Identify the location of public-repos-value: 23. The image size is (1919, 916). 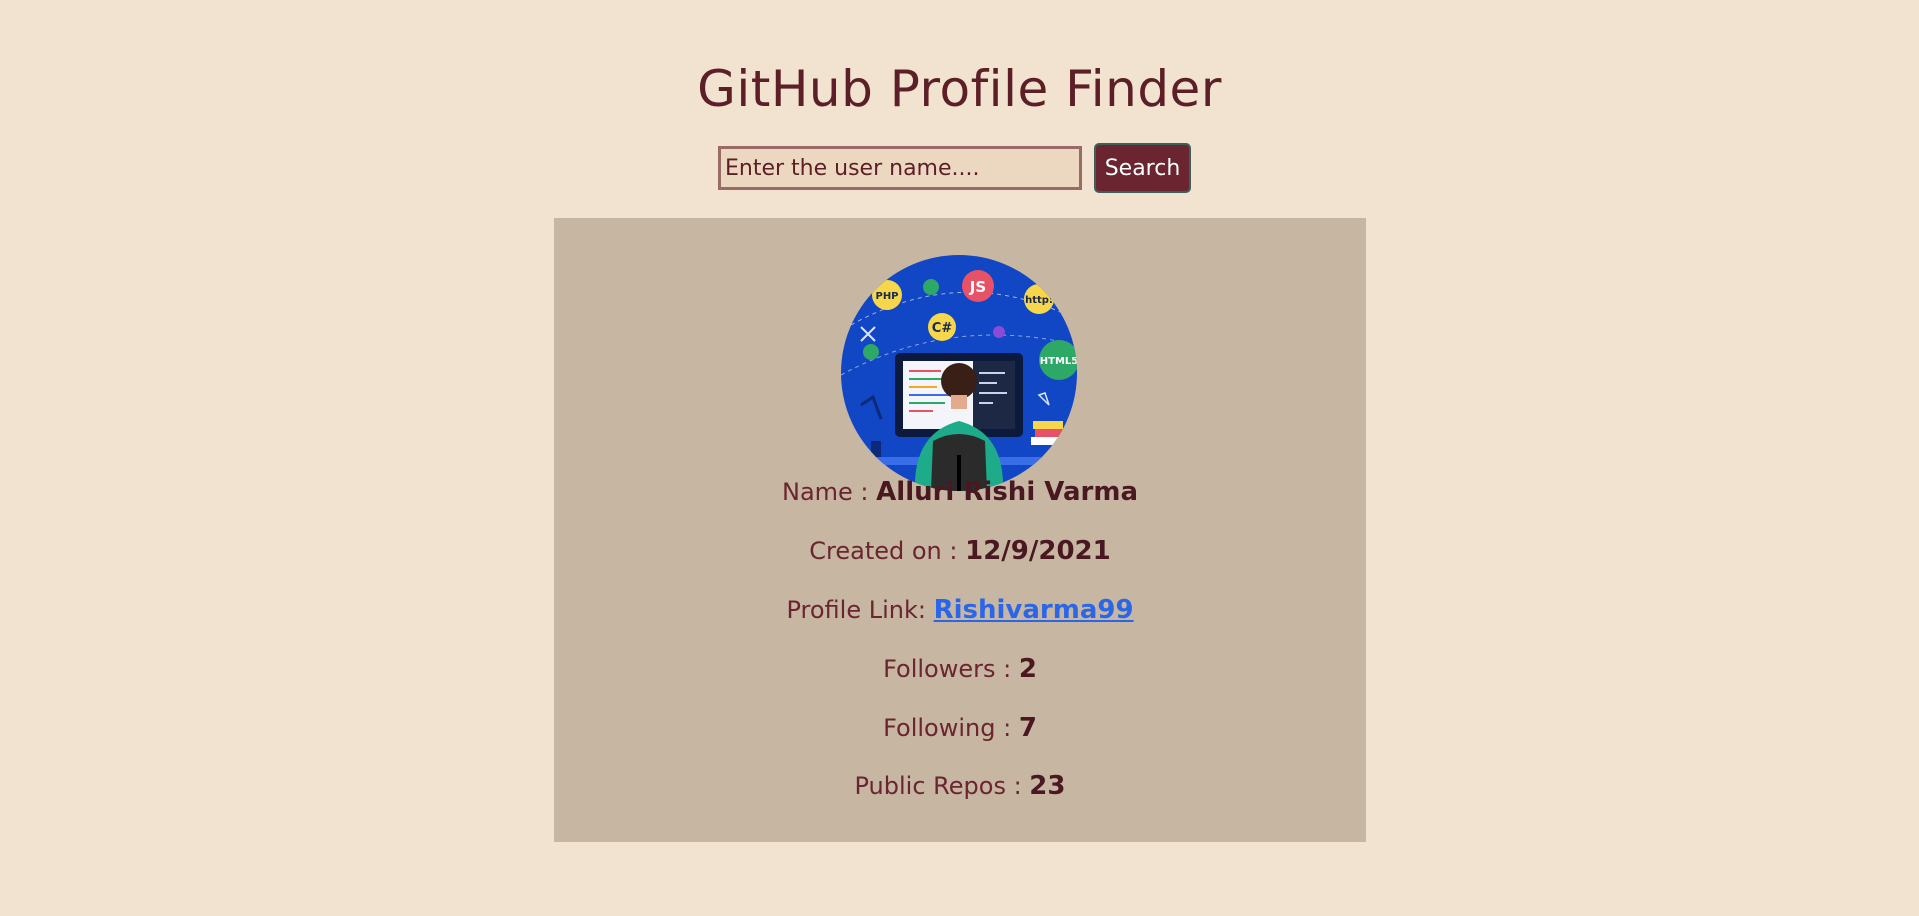
(1047, 786).